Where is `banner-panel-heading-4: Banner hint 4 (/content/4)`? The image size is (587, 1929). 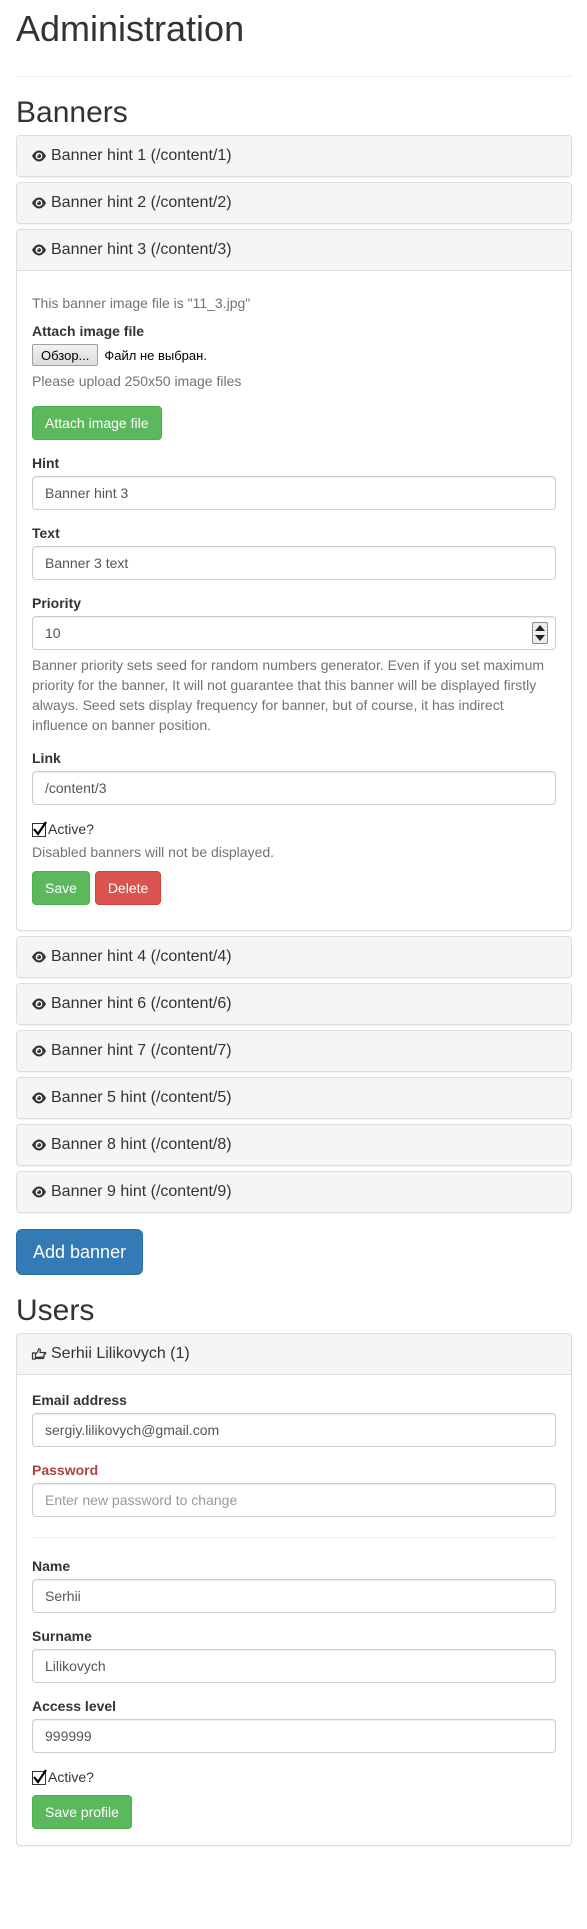
banner-panel-heading-4: Banner hint 4 (/content/4) is located at coordinates (294, 957).